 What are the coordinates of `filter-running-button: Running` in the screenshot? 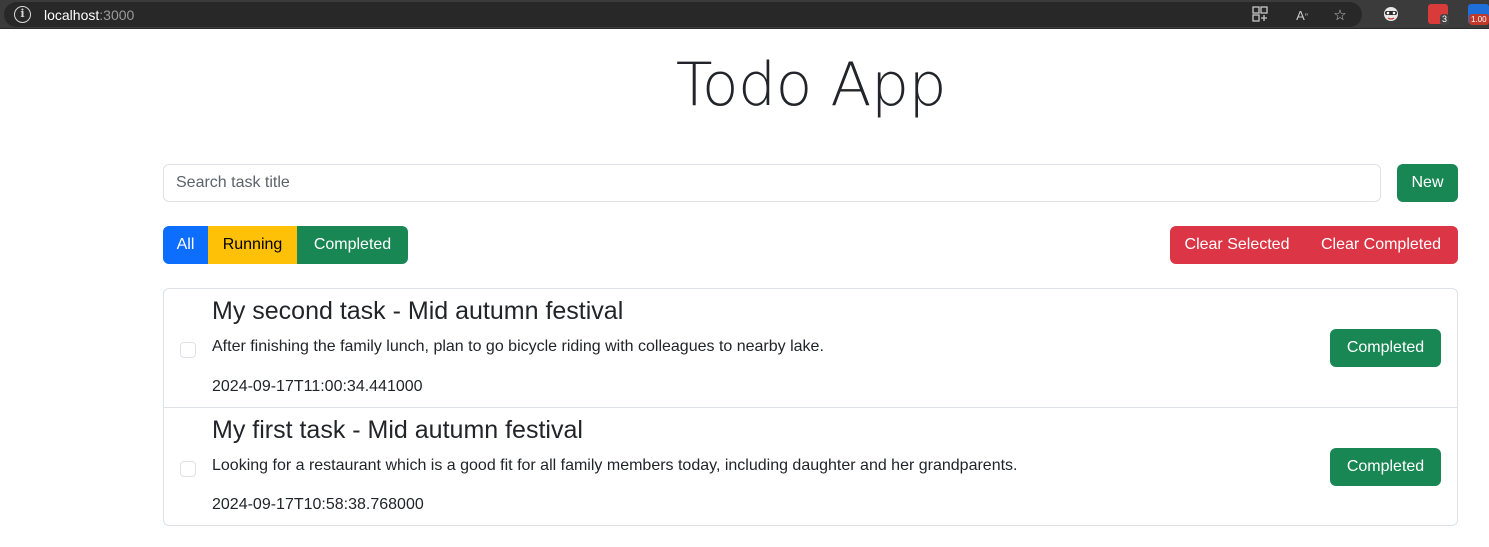 It's located at (252, 245).